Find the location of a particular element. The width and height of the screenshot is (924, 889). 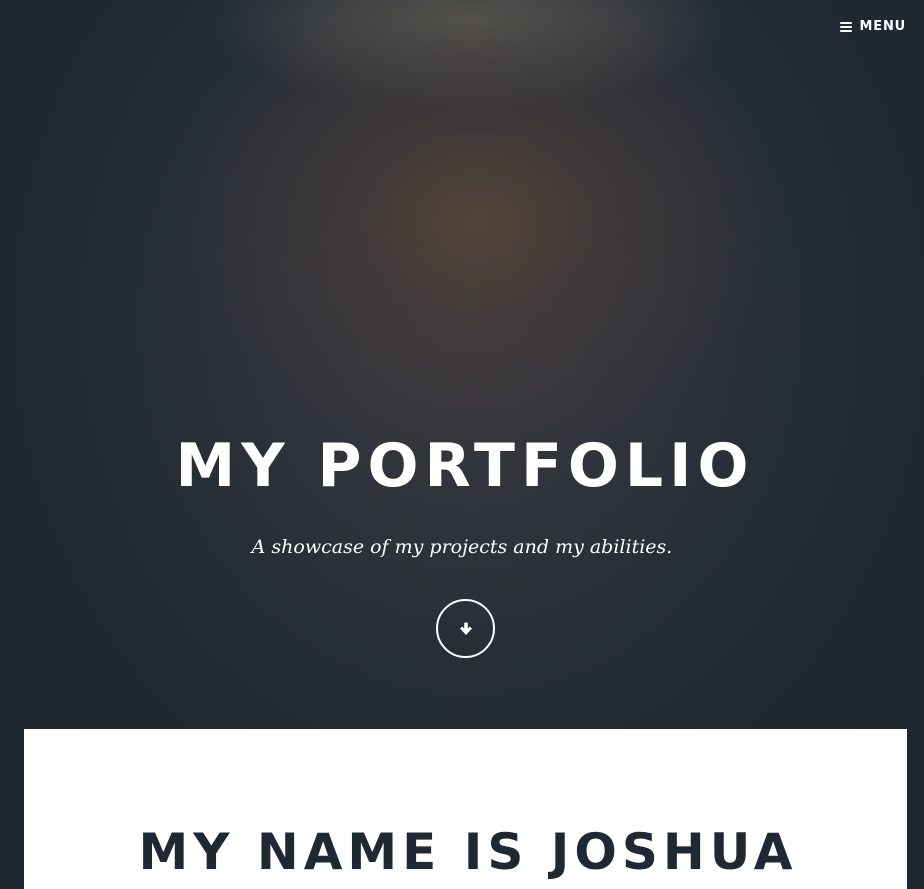

arrow-down-icon is located at coordinates (465, 628).